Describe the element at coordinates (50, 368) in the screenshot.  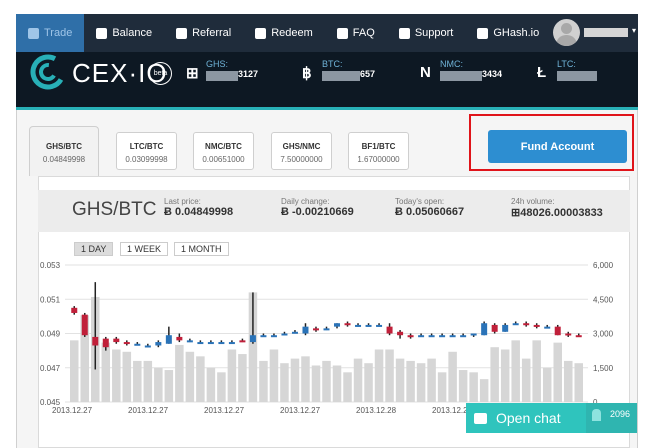
I see `y-left-tick-label: 0.047` at that location.